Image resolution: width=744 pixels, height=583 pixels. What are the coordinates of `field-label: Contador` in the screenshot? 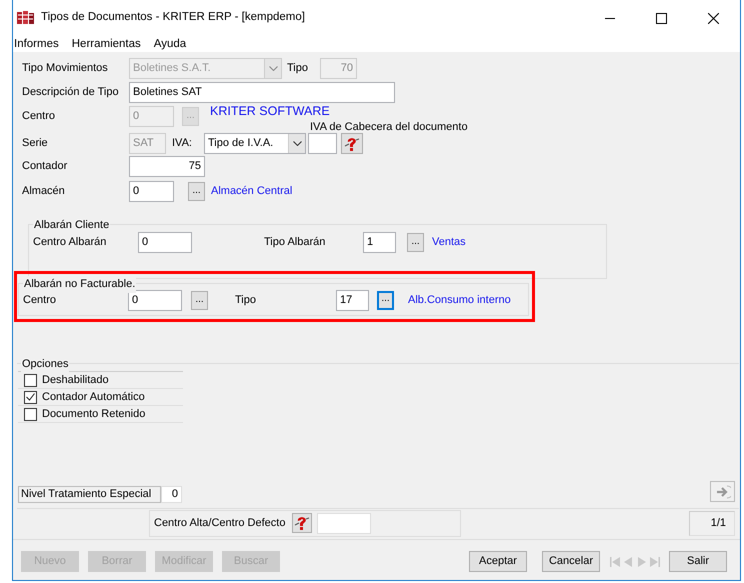 It's located at (45, 166).